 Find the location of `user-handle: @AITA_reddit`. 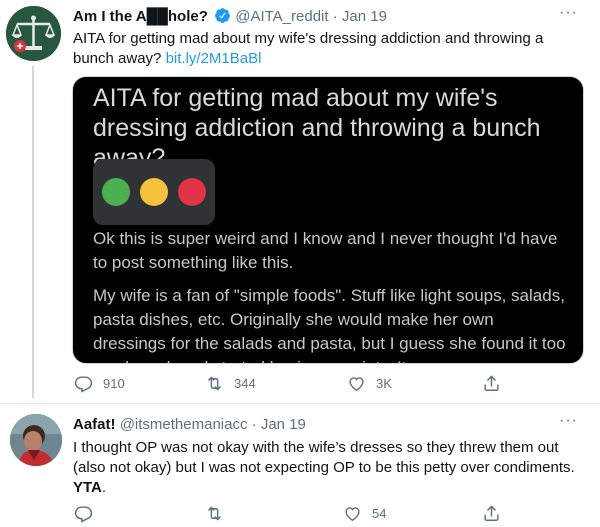

user-handle: @AITA_reddit is located at coordinates (281, 16).